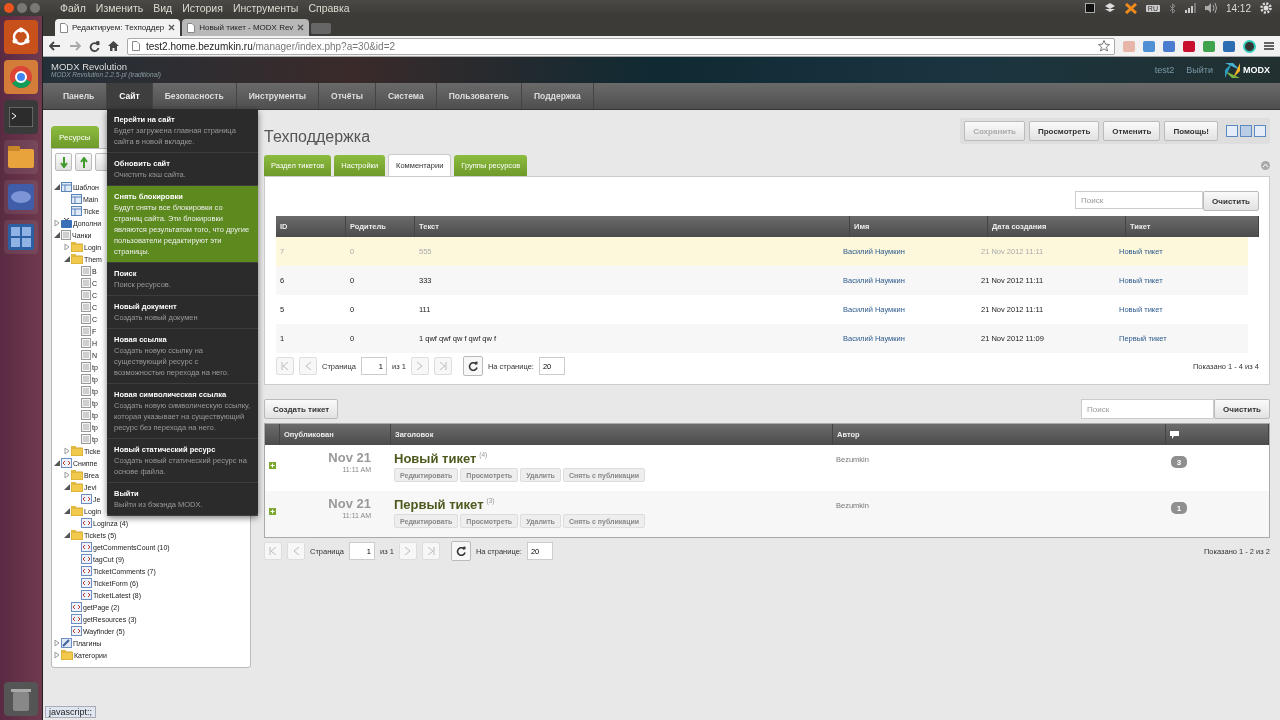 The image size is (1280, 720). Describe the element at coordinates (163, 8) in the screenshot. I see `app-menu-item: Вид` at that location.